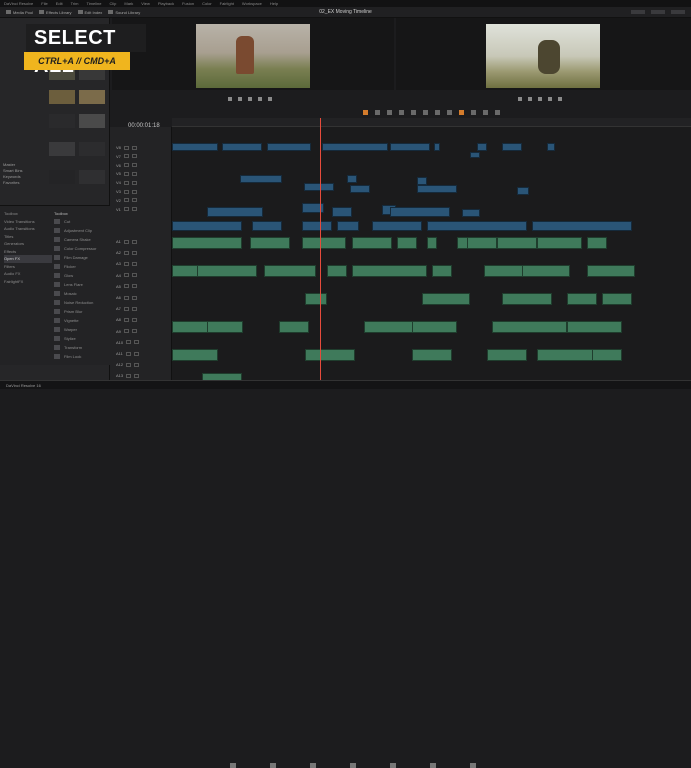  I want to click on track-header: A7, so click(141, 308).